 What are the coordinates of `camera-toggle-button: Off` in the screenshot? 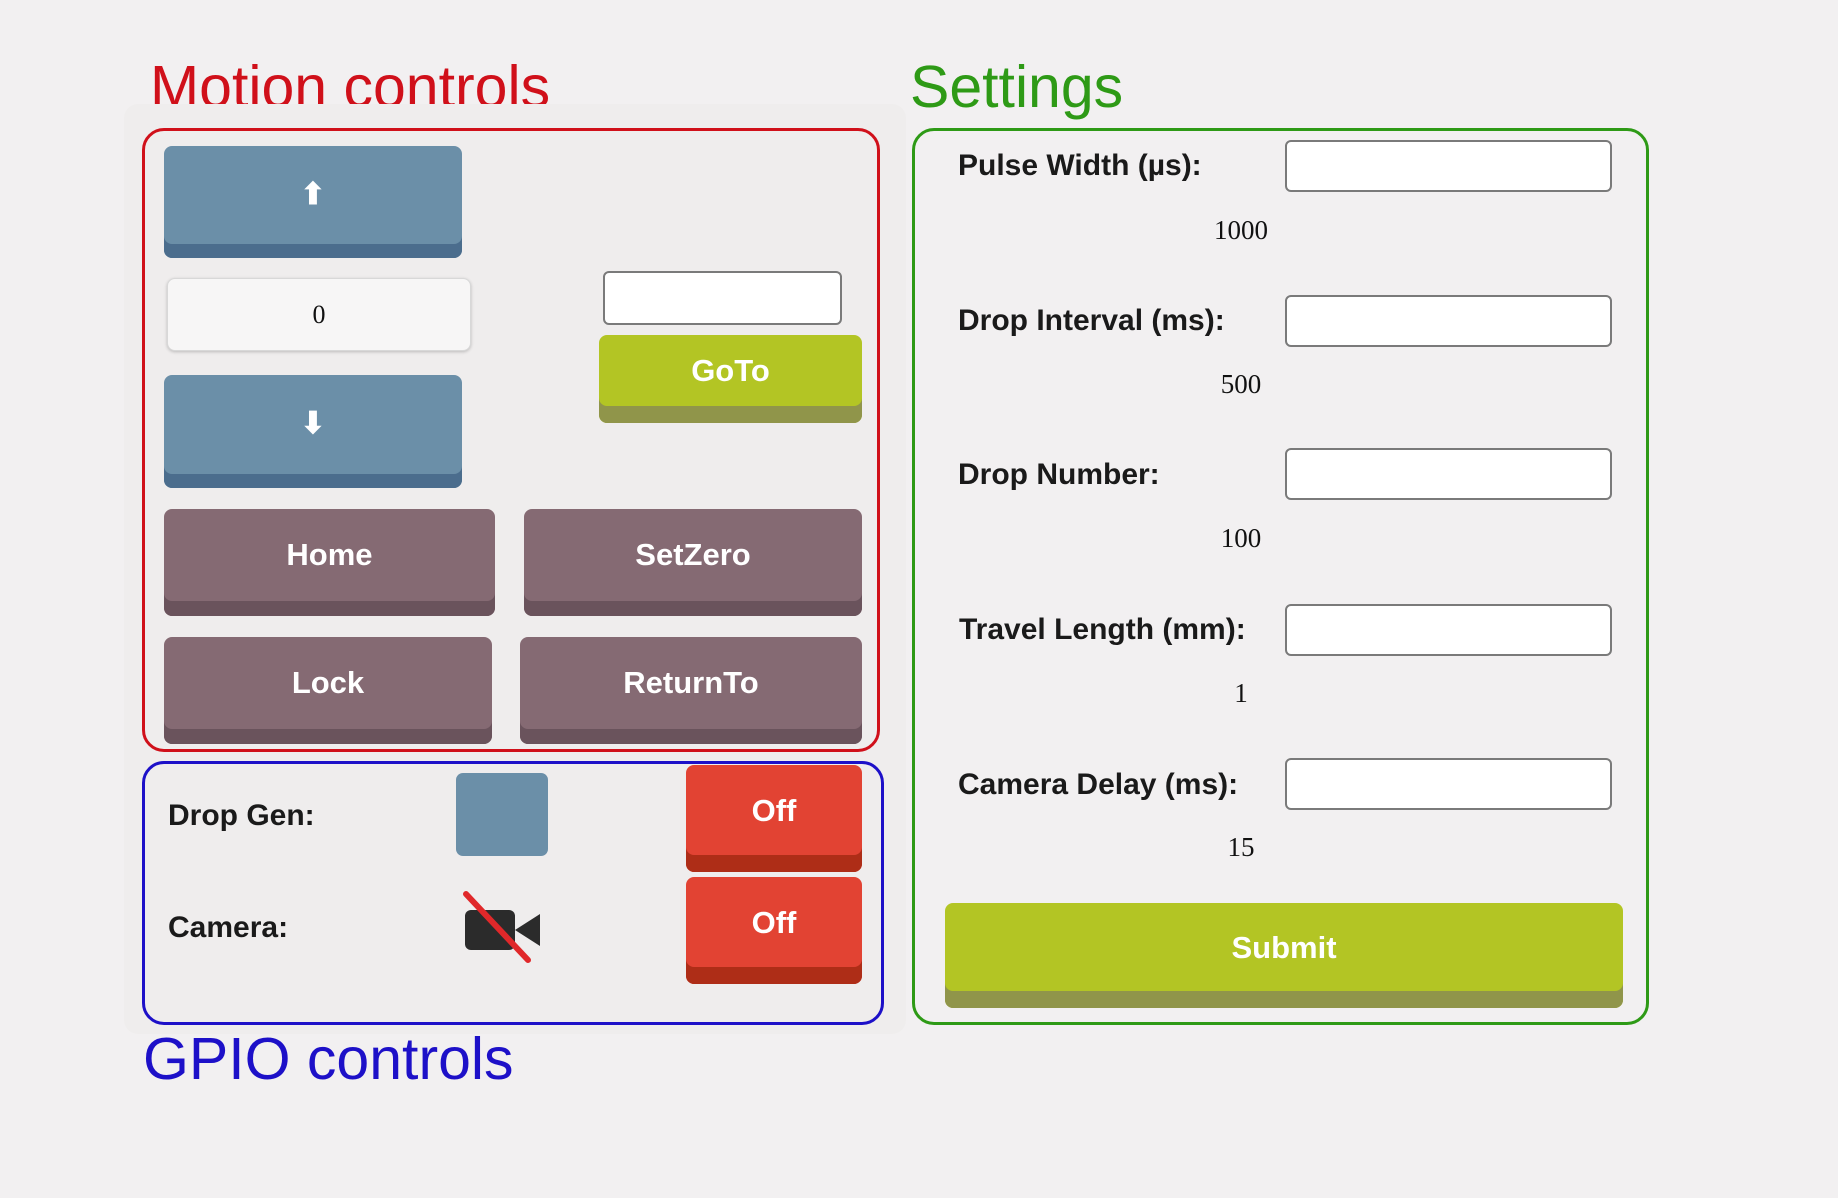 It's located at (774, 930).